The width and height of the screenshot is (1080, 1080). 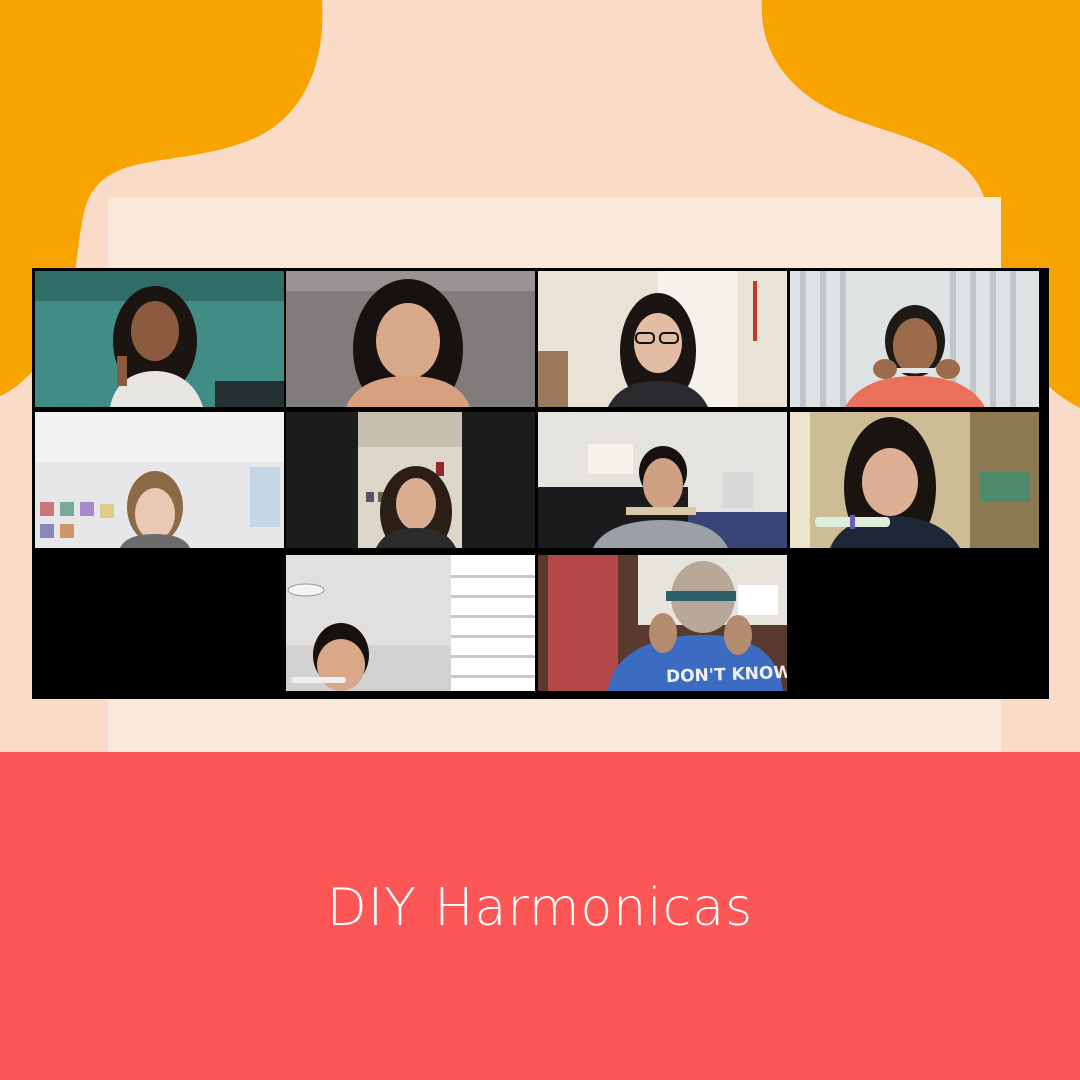 I want to click on video-tile-p8, so click(x=914, y=480).